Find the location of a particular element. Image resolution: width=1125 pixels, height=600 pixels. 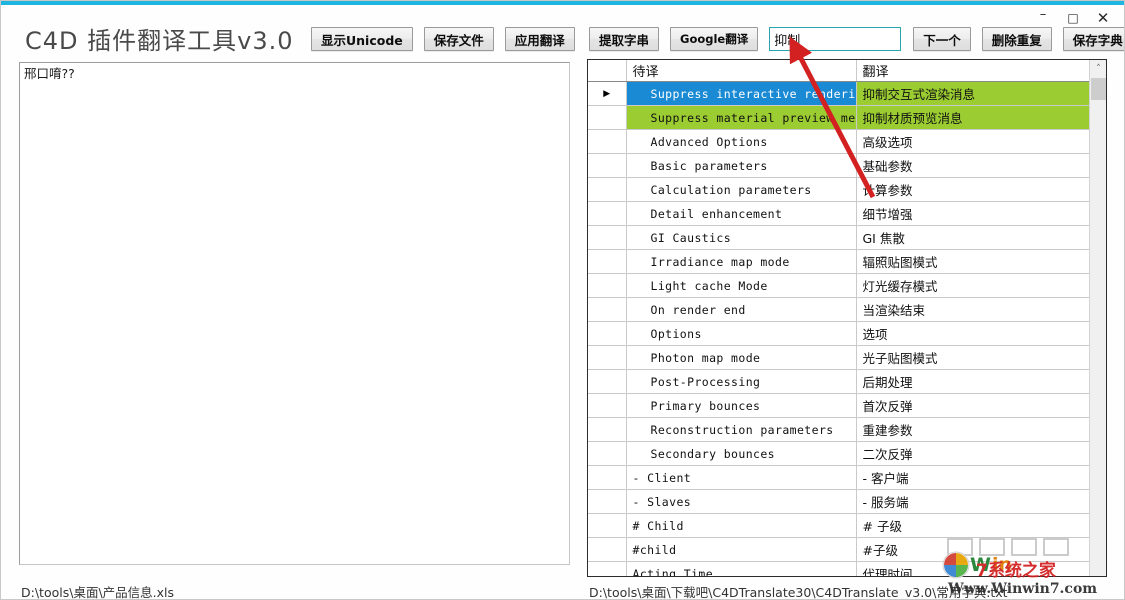

source-cell: - Slaves is located at coordinates (741, 501).